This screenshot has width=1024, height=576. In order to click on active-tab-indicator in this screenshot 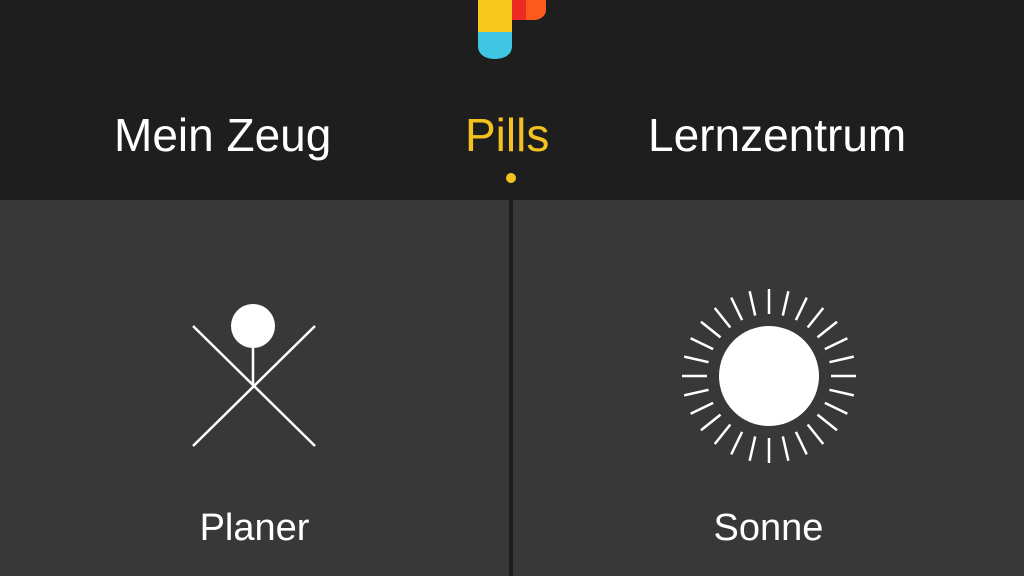, I will do `click(511, 178)`.